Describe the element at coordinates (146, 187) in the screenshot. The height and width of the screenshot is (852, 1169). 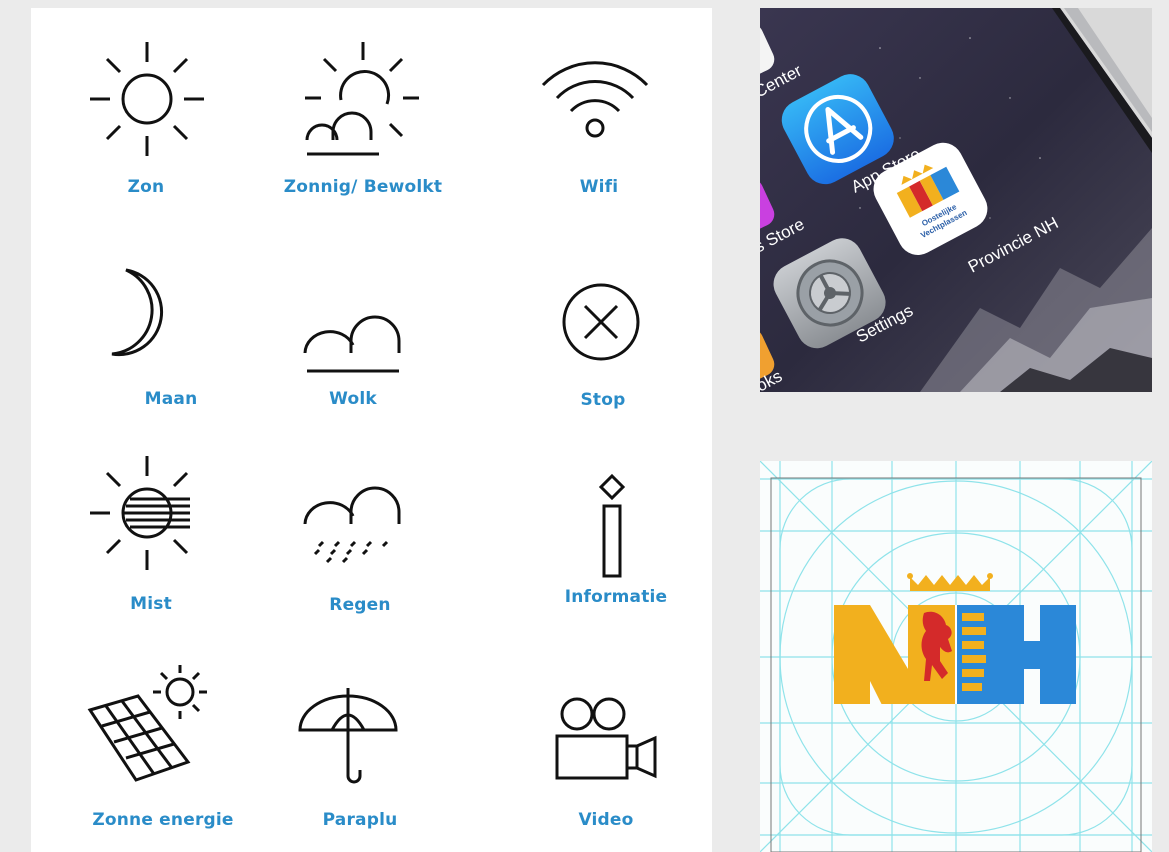
I see `icon-label: Zon` at that location.